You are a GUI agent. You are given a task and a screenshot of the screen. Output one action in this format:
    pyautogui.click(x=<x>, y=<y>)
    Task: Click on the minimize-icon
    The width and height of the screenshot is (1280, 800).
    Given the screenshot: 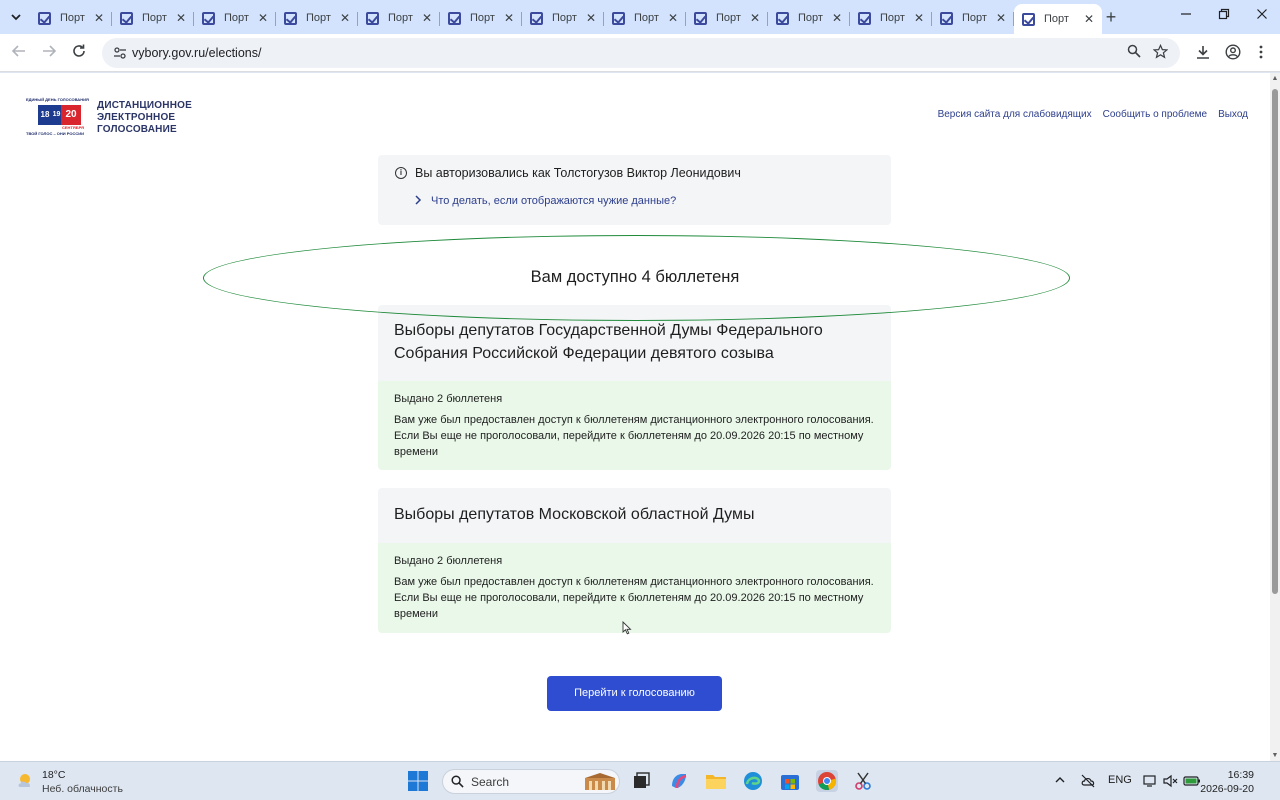 What is the action you would take?
    pyautogui.click(x=1186, y=14)
    